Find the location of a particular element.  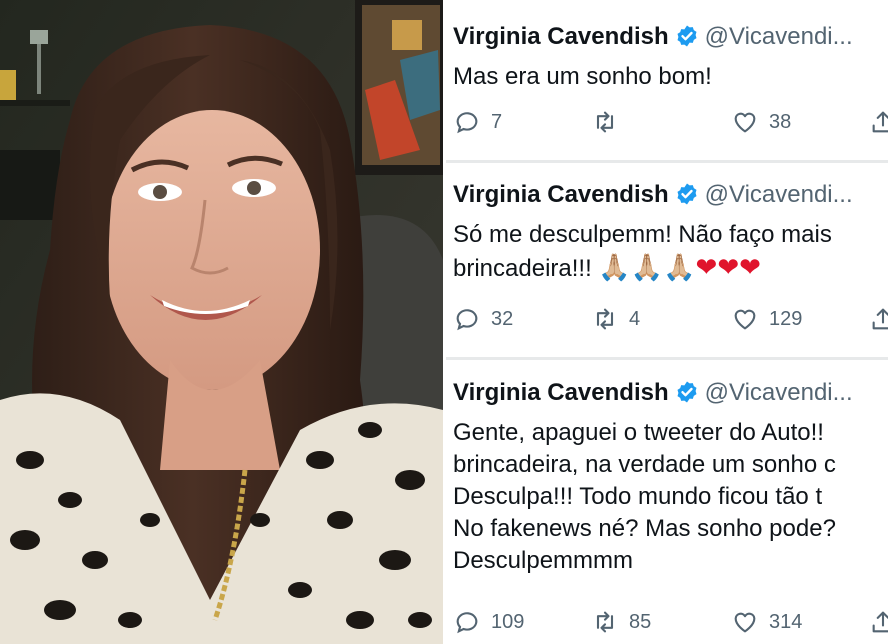

reply-button: 7 is located at coordinates (477, 122).